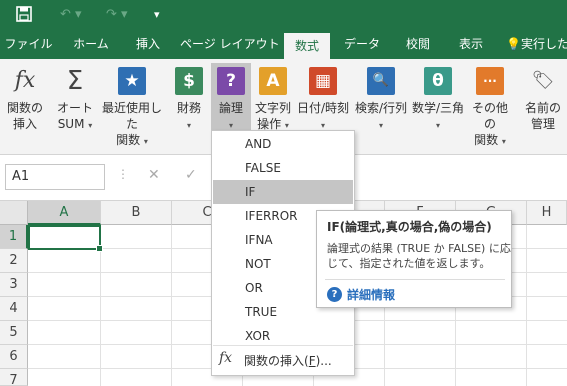  What do you see at coordinates (14, 309) in the screenshot?
I see `row-header-4: 4` at bounding box center [14, 309].